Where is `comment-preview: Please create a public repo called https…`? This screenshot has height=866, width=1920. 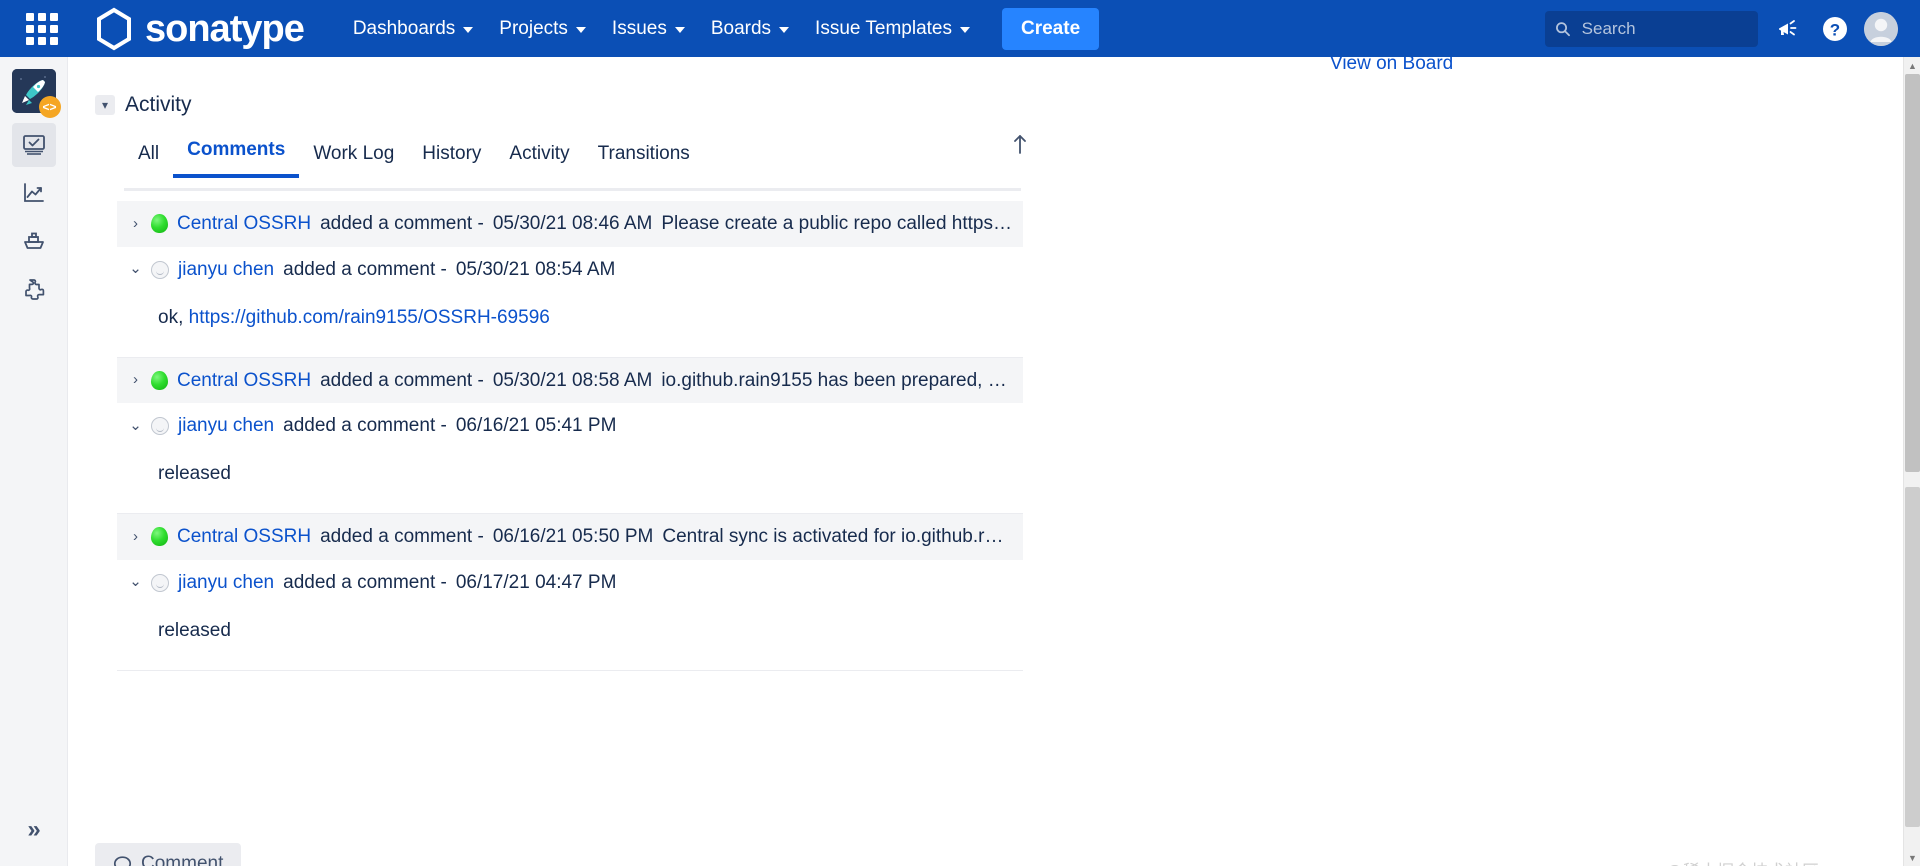 comment-preview: Please create a public repo called https… is located at coordinates (837, 223).